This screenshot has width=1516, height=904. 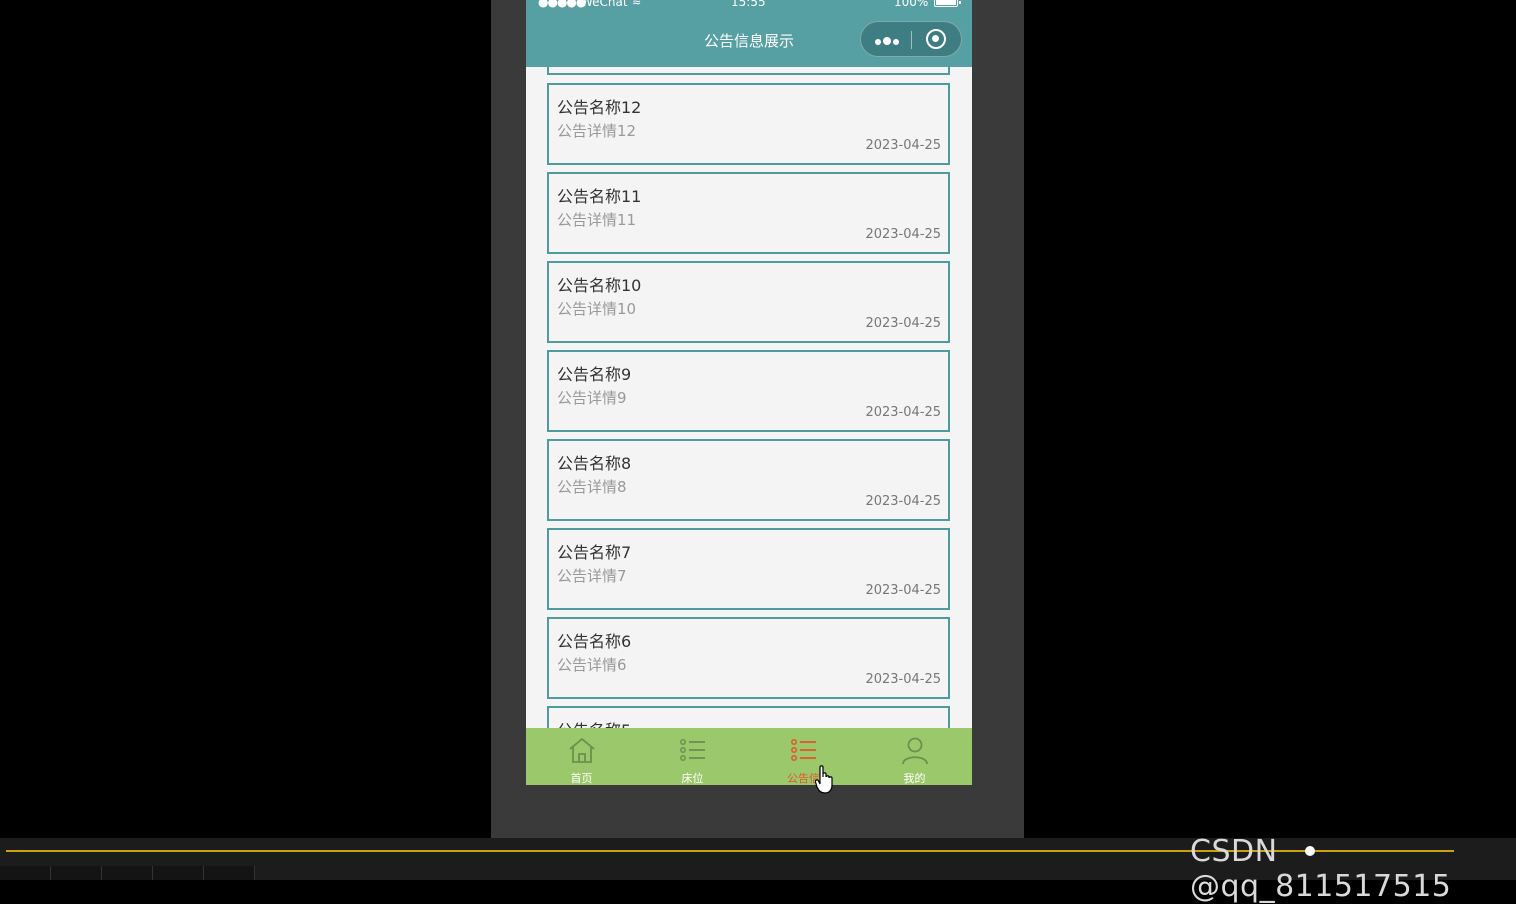 I want to click on notice-name: 公告名称8, so click(x=594, y=463).